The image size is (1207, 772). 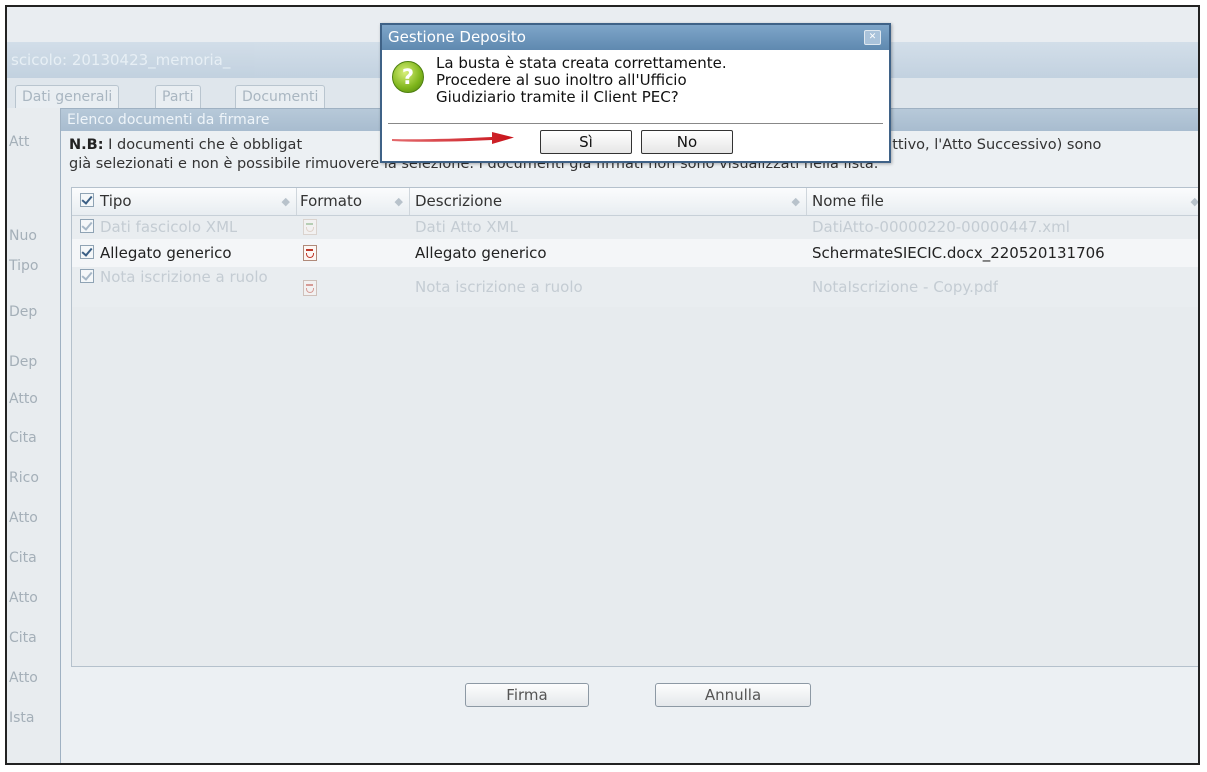 I want to click on row-descrizione: Allegato generico, so click(x=481, y=253).